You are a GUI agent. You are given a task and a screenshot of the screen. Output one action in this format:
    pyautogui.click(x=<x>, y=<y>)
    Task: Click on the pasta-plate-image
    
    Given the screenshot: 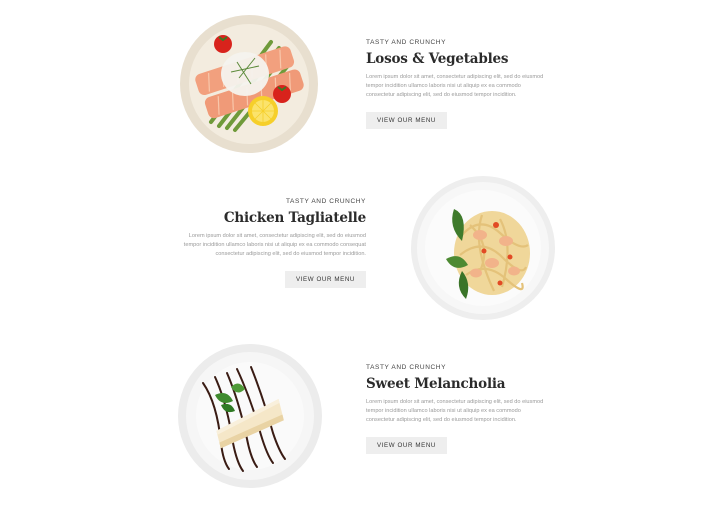 What is the action you would take?
    pyautogui.click(x=483, y=248)
    